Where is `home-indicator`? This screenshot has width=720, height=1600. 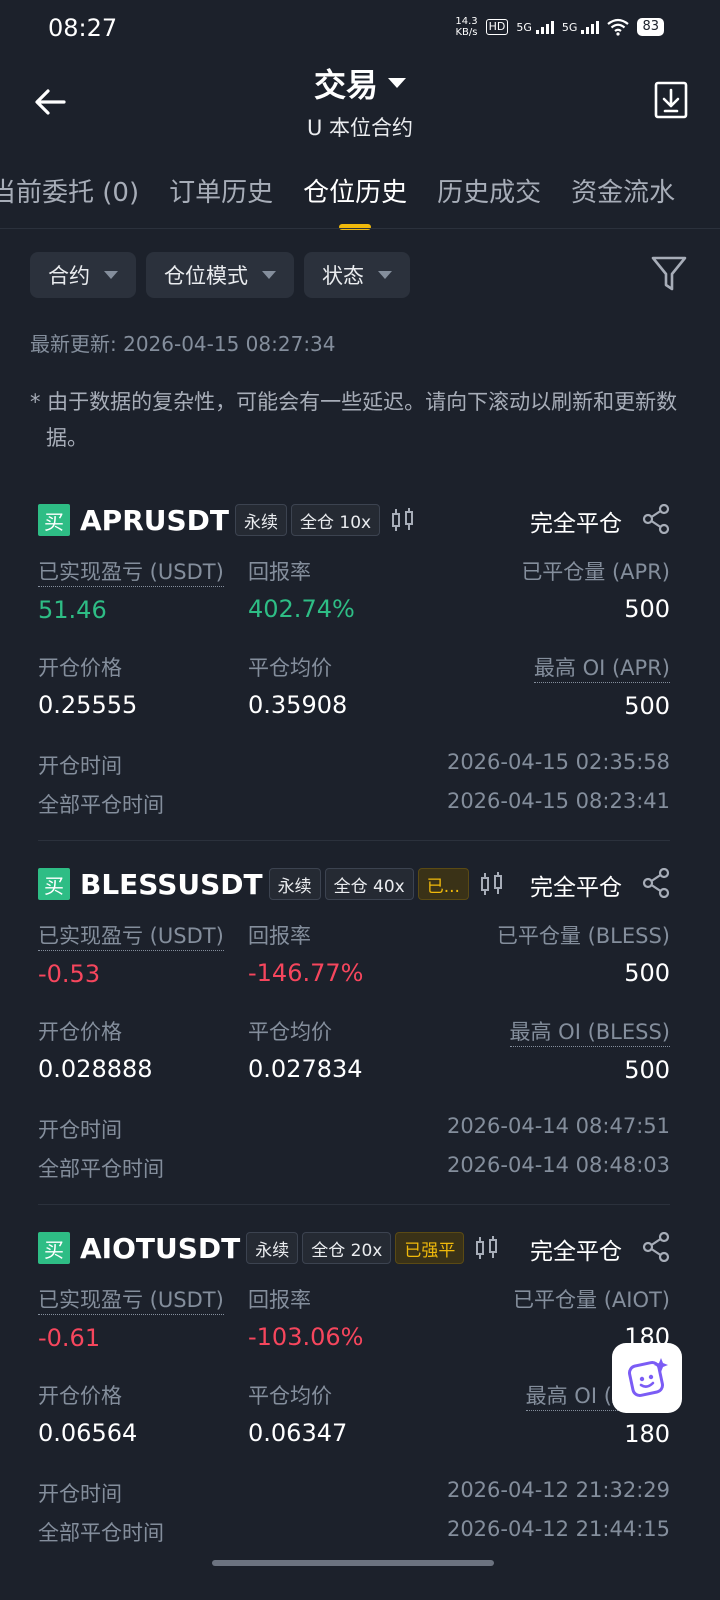
home-indicator is located at coordinates (353, 1563).